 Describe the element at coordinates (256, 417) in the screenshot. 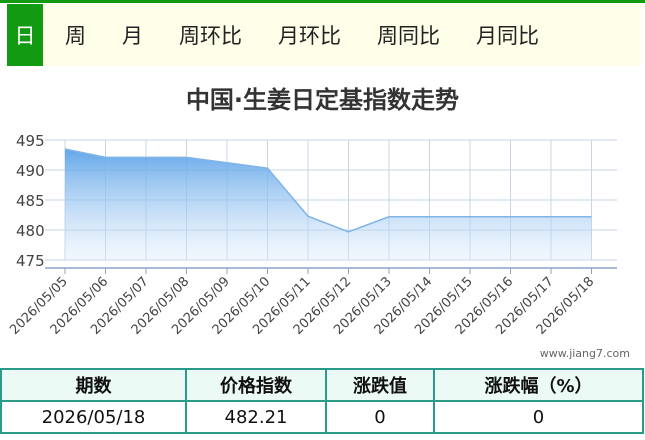

I see `cell-price-index: 482.21` at that location.